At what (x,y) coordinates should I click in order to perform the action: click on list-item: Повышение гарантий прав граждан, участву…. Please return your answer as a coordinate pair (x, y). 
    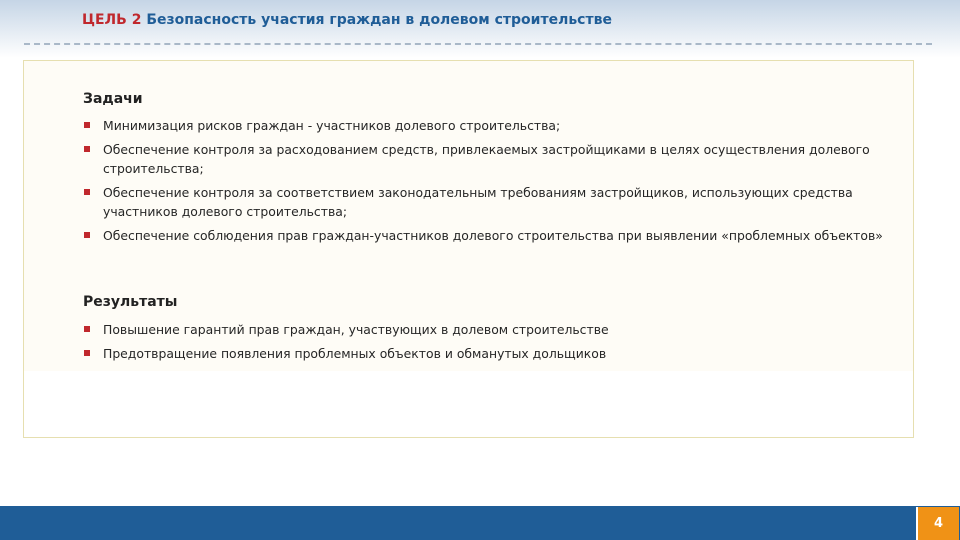
    Looking at the image, I should click on (493, 329).